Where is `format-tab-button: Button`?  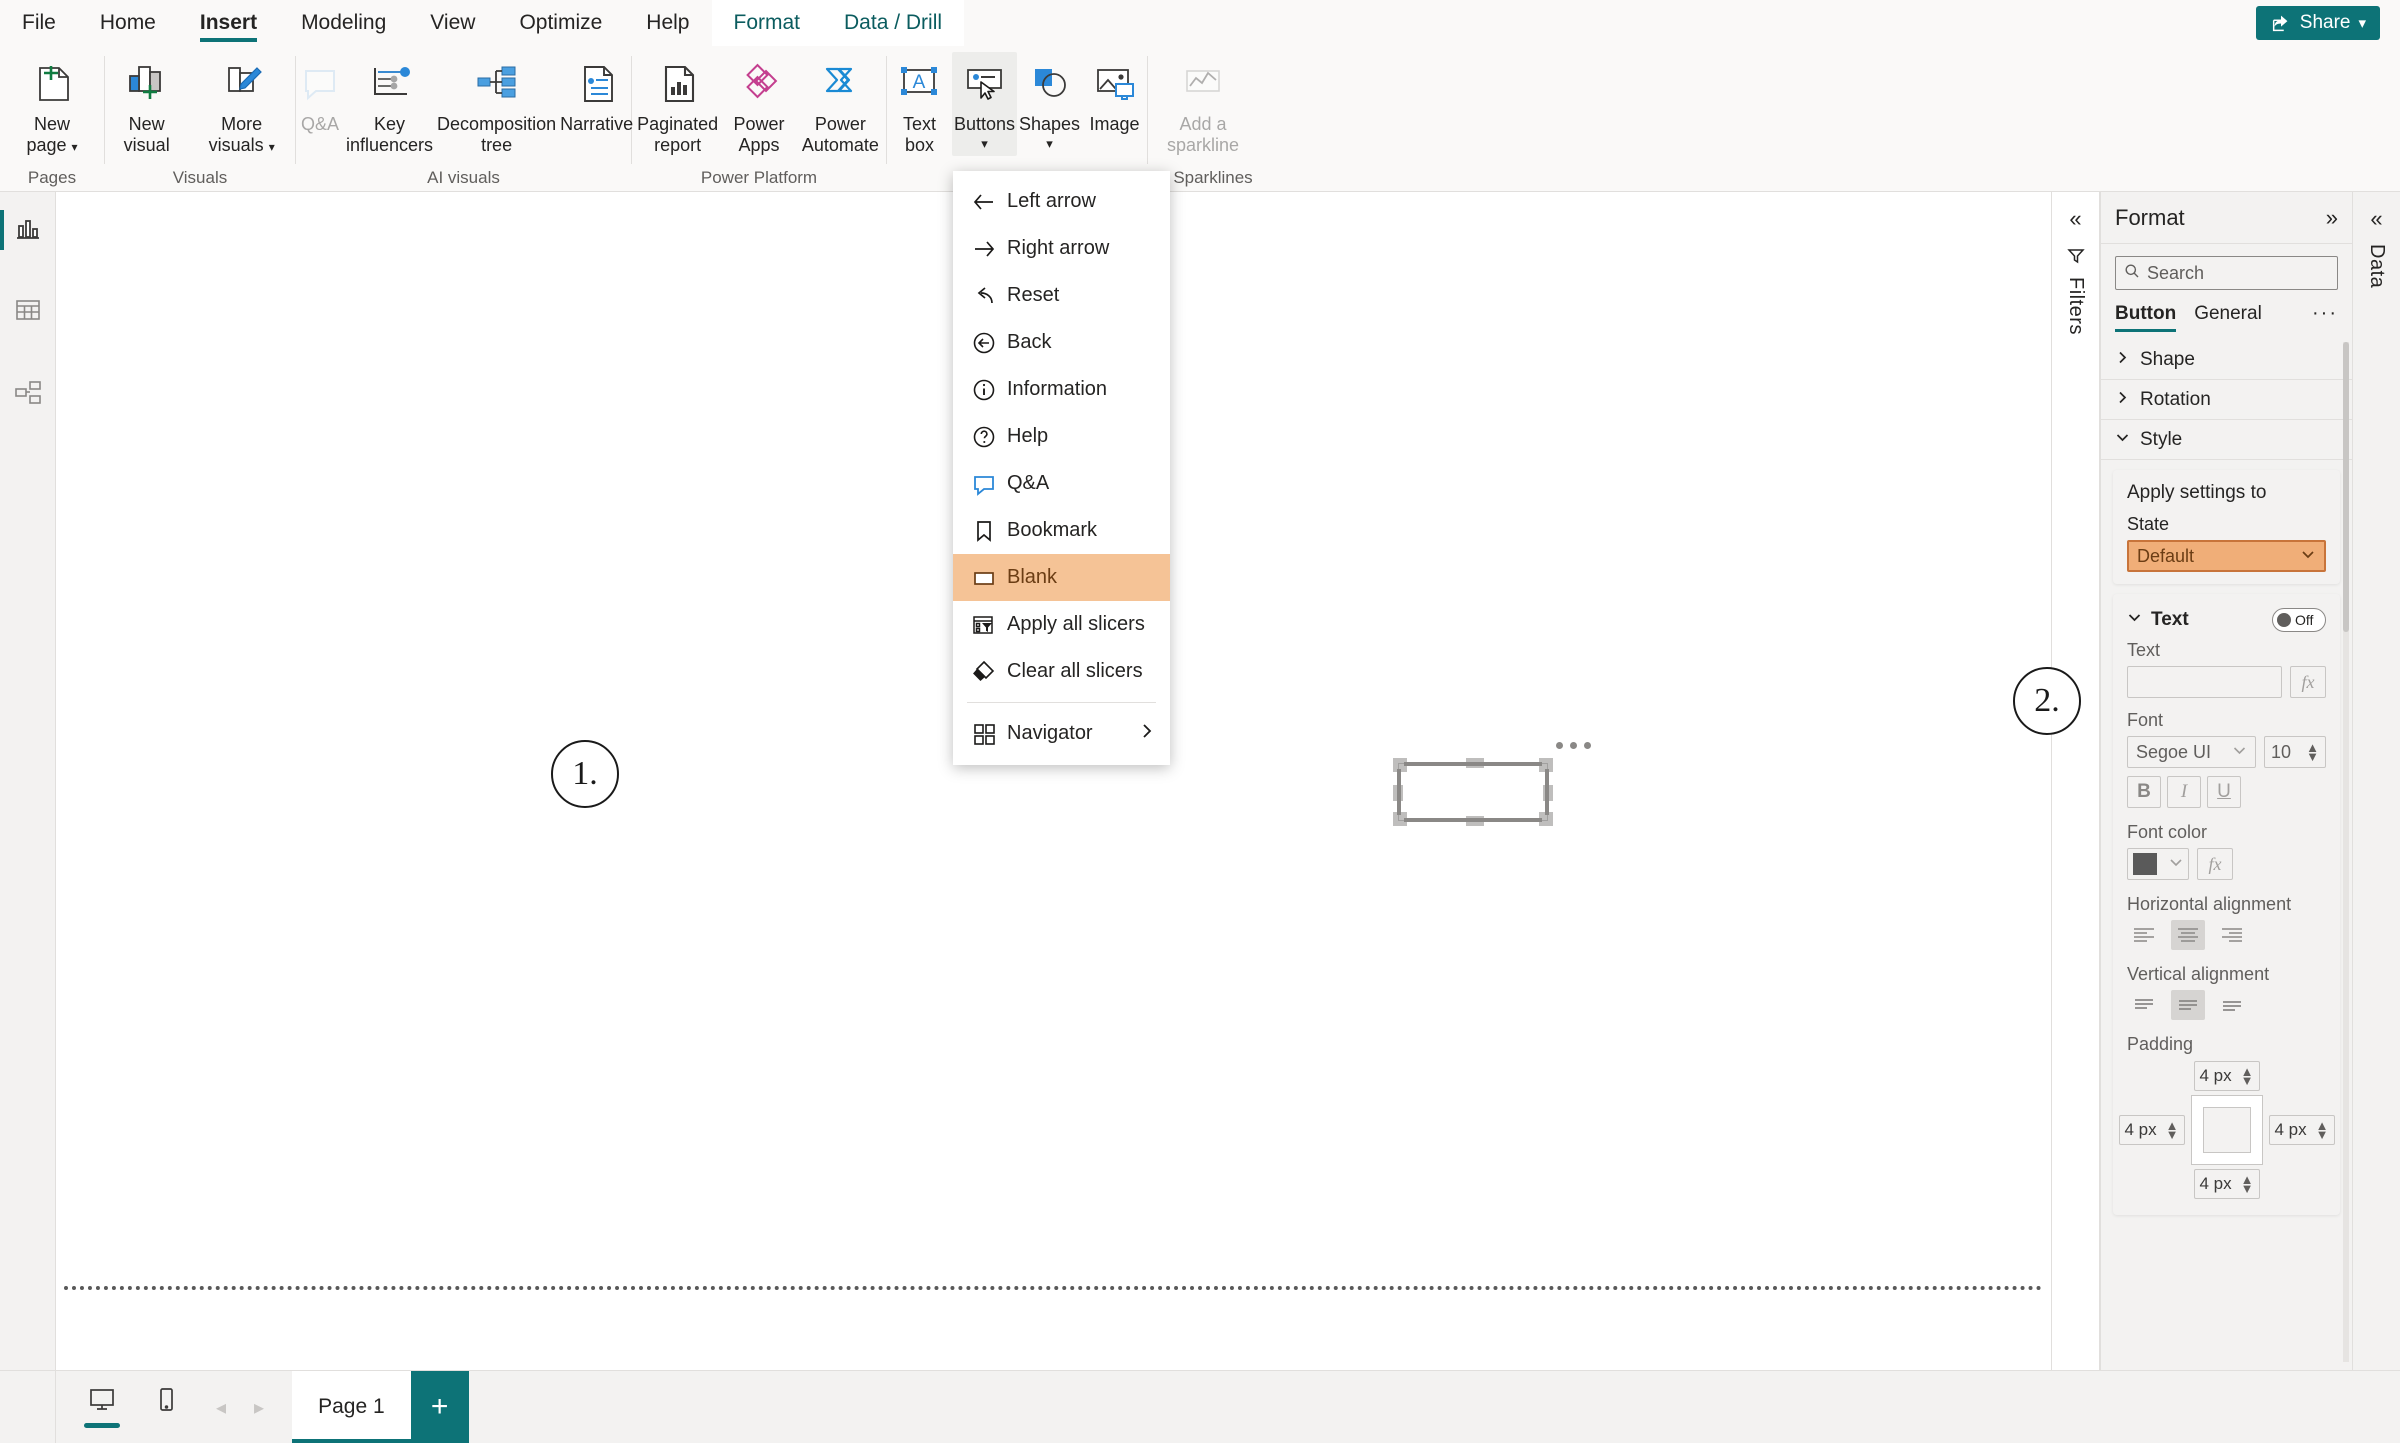
format-tab-button: Button is located at coordinates (2146, 317).